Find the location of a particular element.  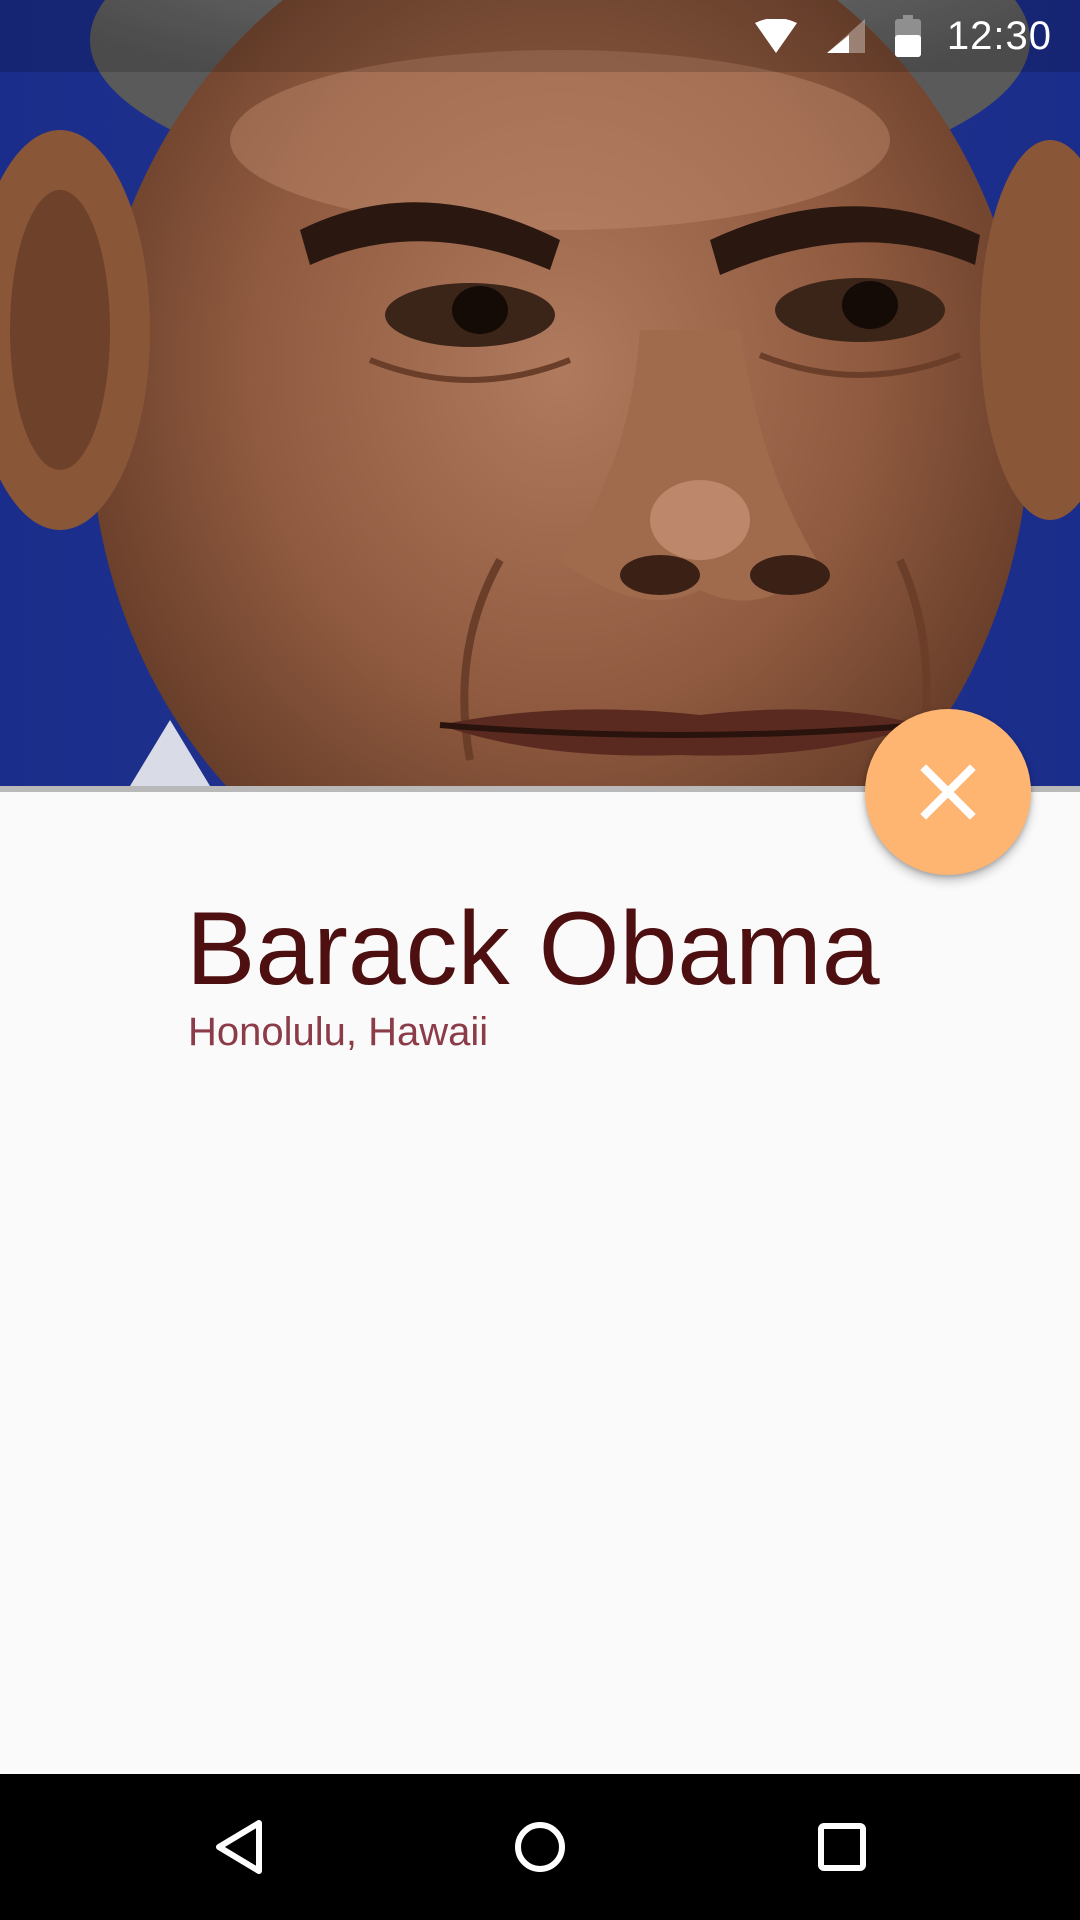

navigation-bar is located at coordinates (540, 1847).